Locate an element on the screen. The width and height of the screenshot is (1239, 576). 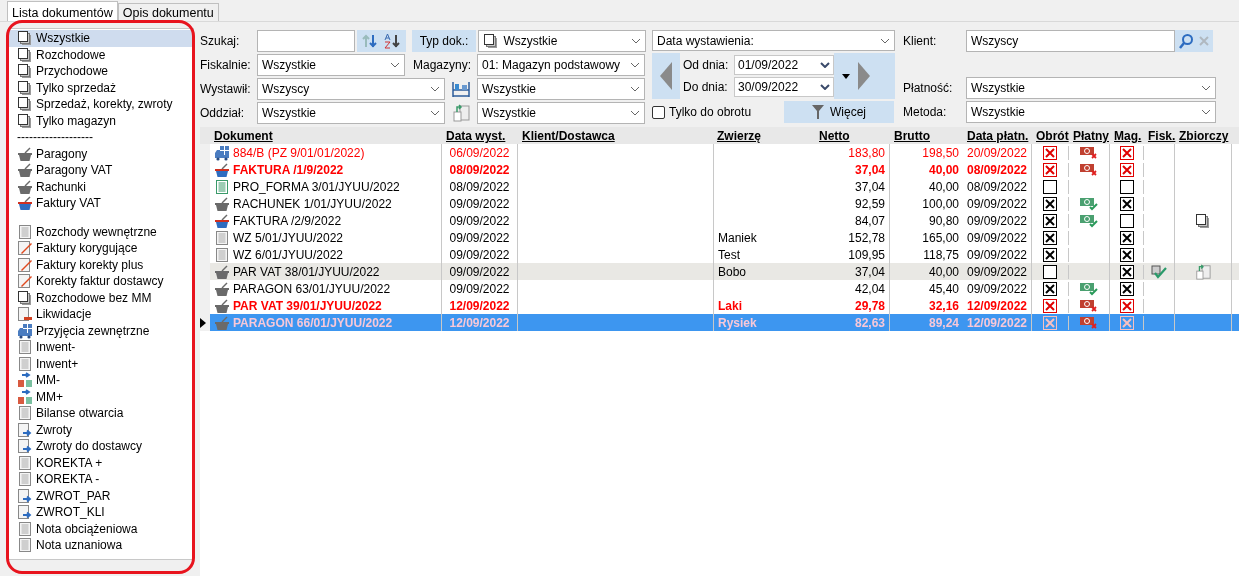
column-header: Brutto is located at coordinates (926, 135).